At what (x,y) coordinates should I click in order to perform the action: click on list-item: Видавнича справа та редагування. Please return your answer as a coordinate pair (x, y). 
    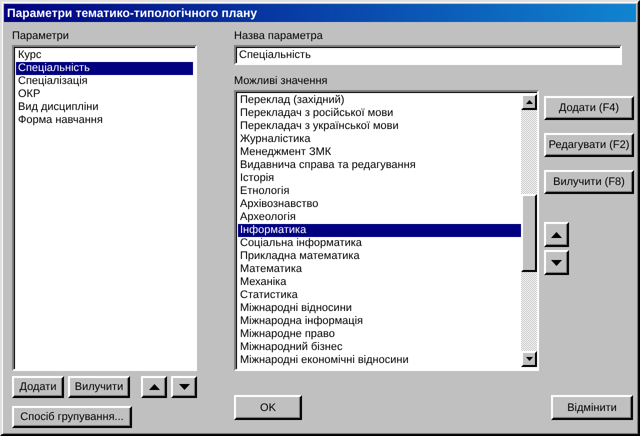
    Looking at the image, I should click on (379, 165).